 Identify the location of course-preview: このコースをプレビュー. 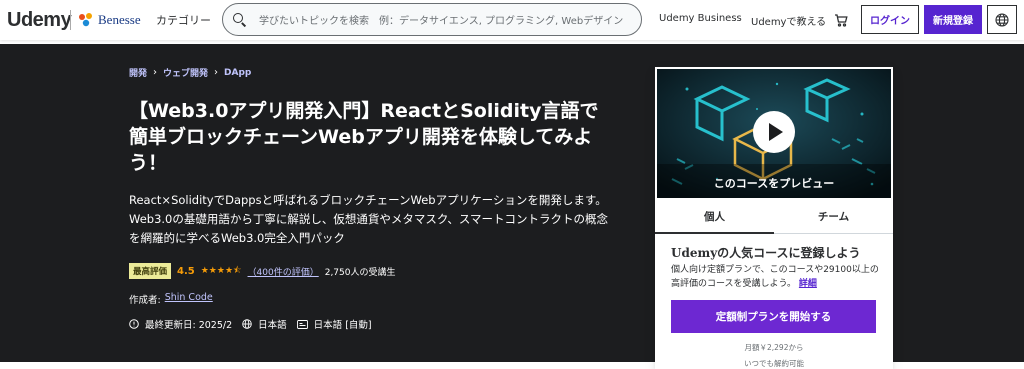
(774, 133).